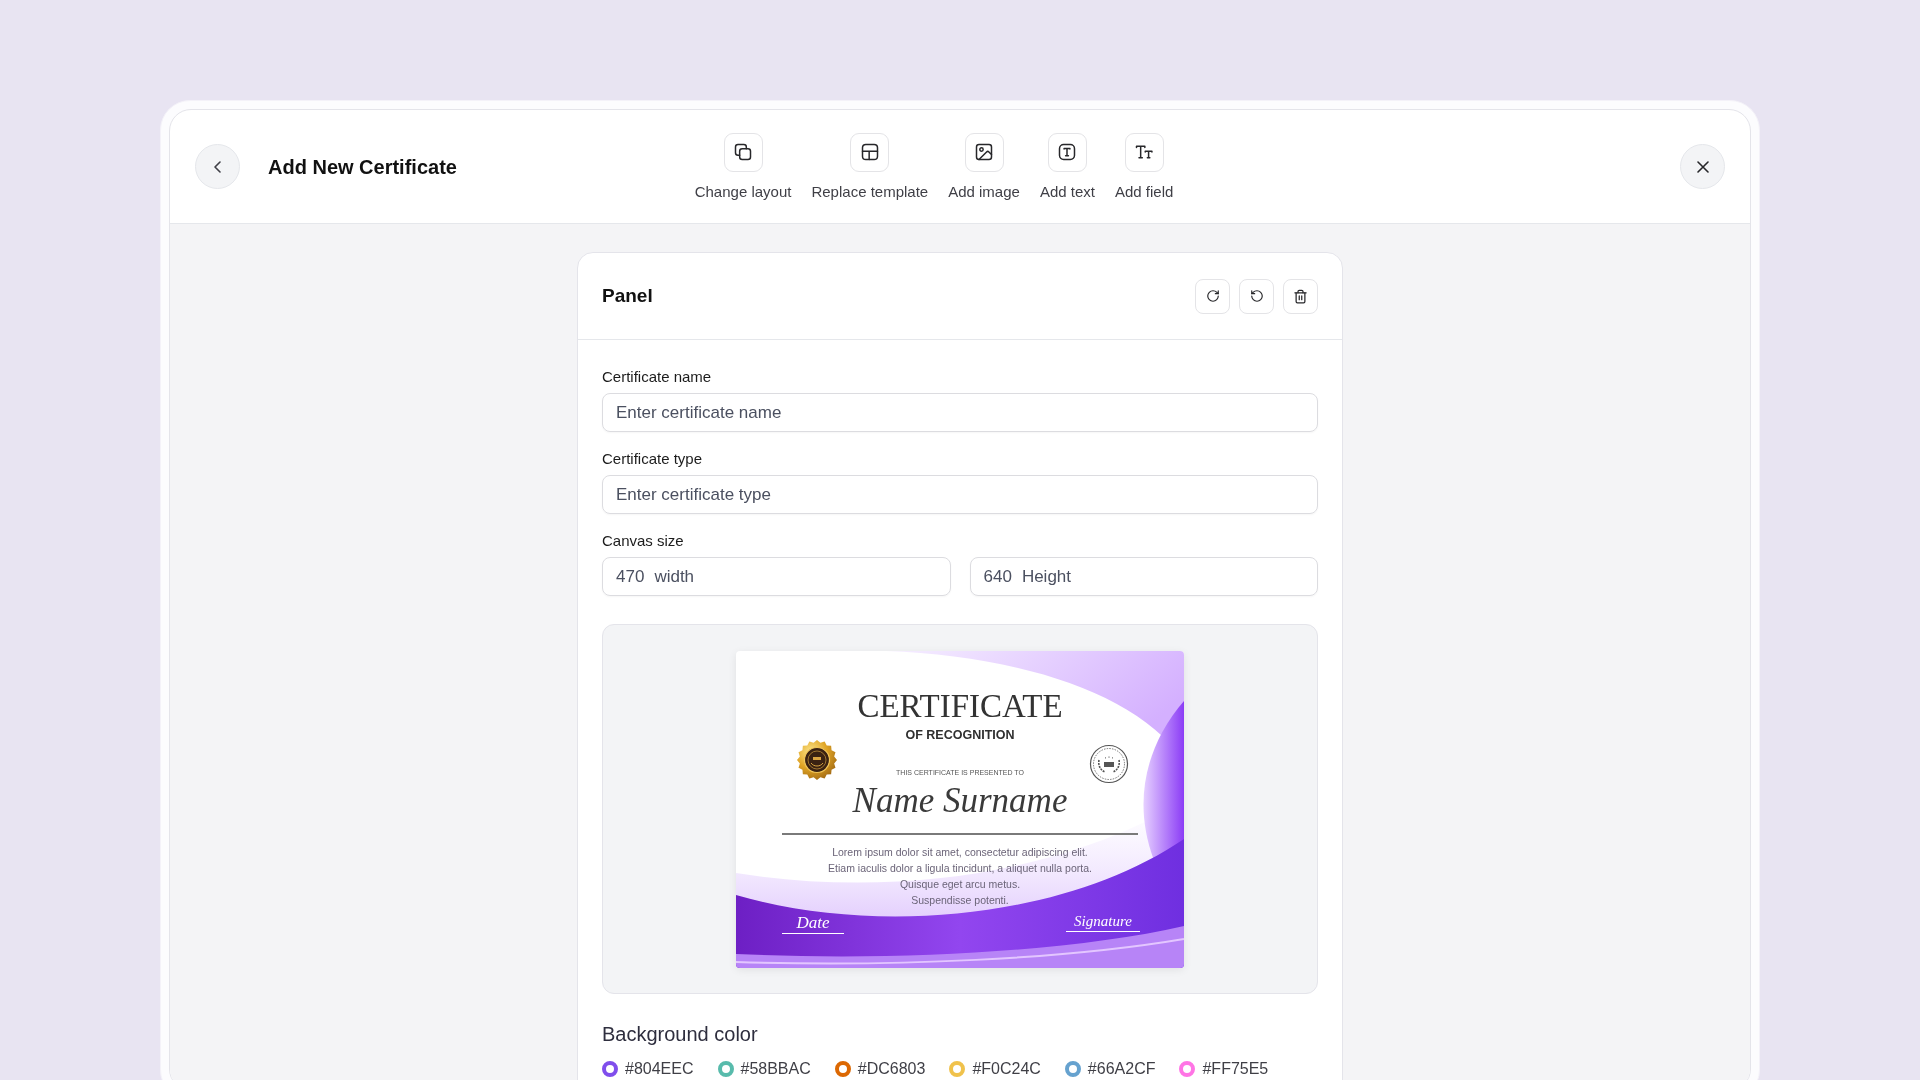 The width and height of the screenshot is (1920, 1080). I want to click on clockwise-arrow-icon, so click(1212, 296).